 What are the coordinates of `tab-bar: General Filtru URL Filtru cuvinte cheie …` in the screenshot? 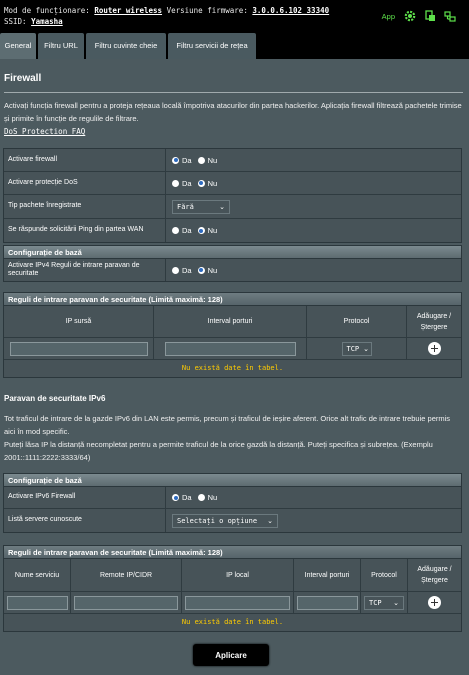 It's located at (234, 45).